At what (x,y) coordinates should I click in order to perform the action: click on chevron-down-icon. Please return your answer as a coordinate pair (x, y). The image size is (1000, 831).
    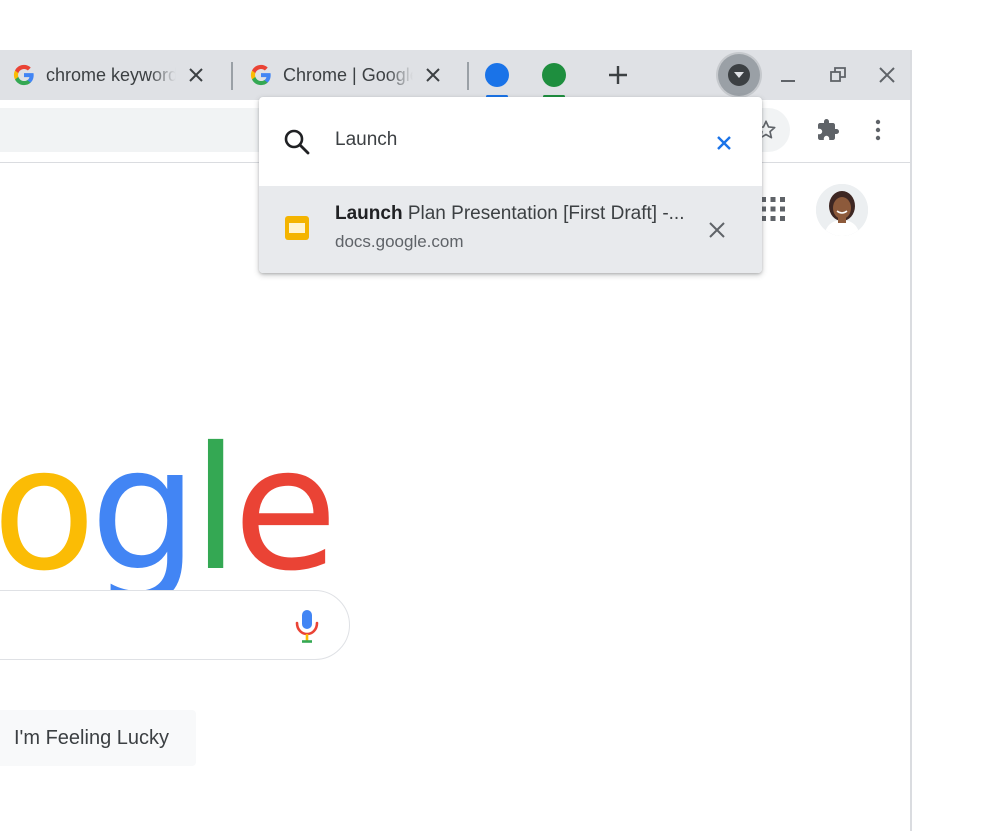
    Looking at the image, I should click on (739, 75).